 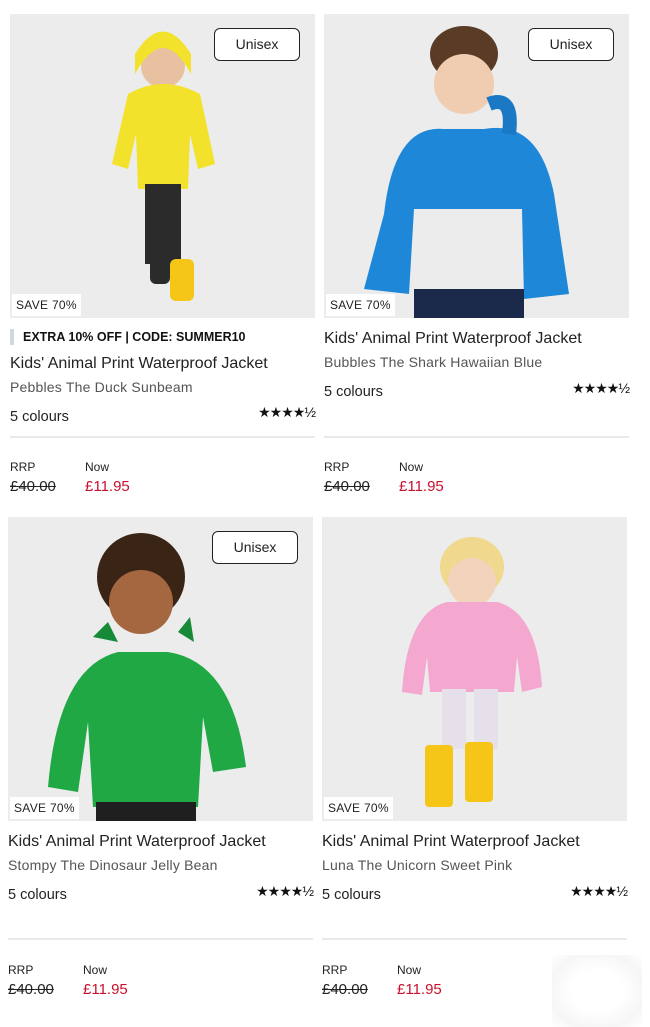 What do you see at coordinates (101, 387) in the screenshot?
I see `product-variant: Pebbles The Duck Sunbeam` at bounding box center [101, 387].